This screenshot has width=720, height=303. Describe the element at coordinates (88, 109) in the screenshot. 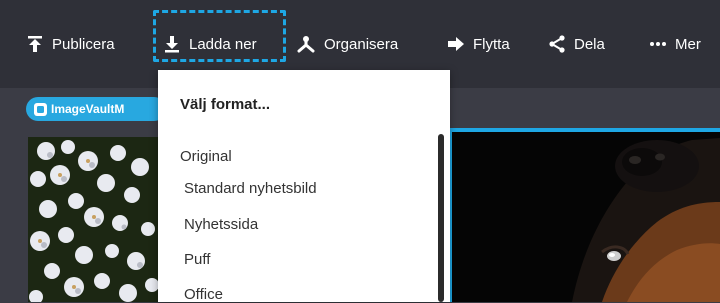

I see `chip-label: ImageVaultM` at that location.